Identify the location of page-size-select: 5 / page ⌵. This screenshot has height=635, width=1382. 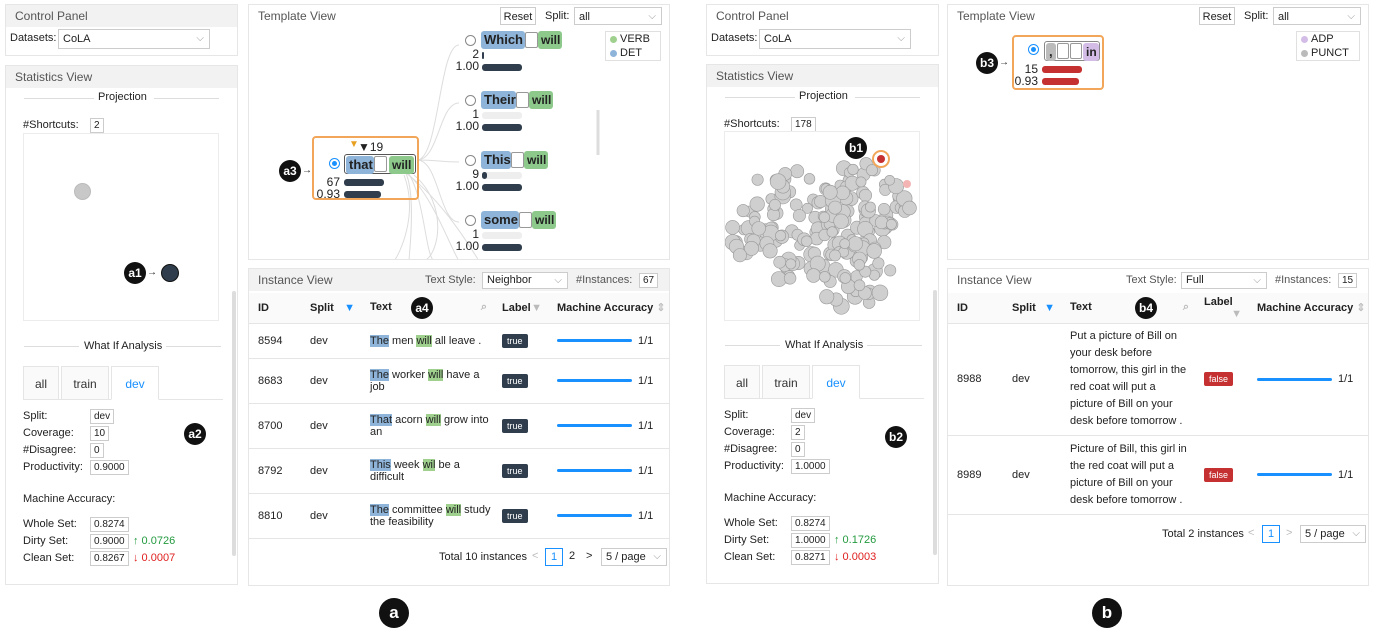
(1333, 534).